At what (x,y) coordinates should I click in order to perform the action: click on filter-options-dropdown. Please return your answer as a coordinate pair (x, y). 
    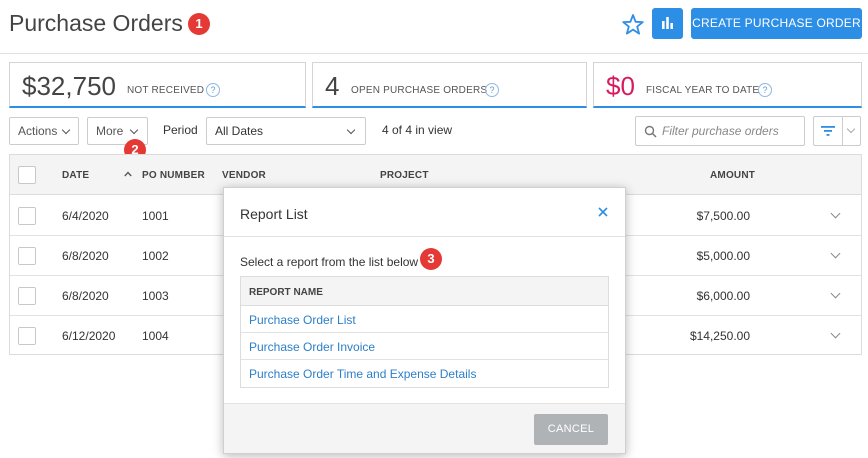
    Looking at the image, I should click on (851, 131).